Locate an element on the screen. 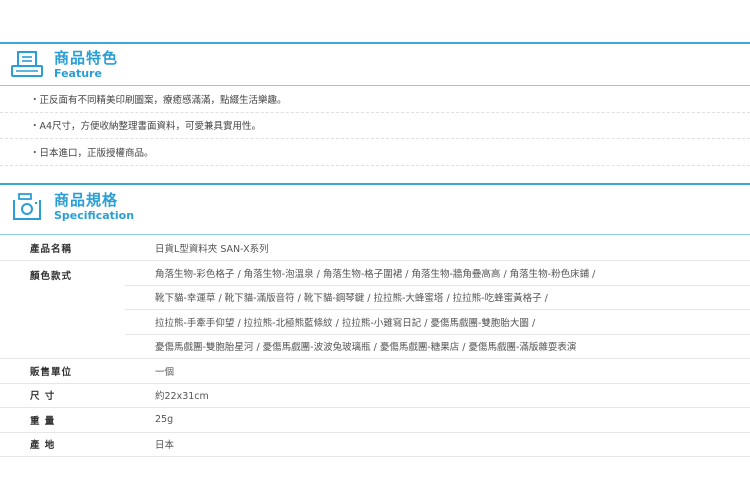  spec-value: 一個 is located at coordinates (437, 371).